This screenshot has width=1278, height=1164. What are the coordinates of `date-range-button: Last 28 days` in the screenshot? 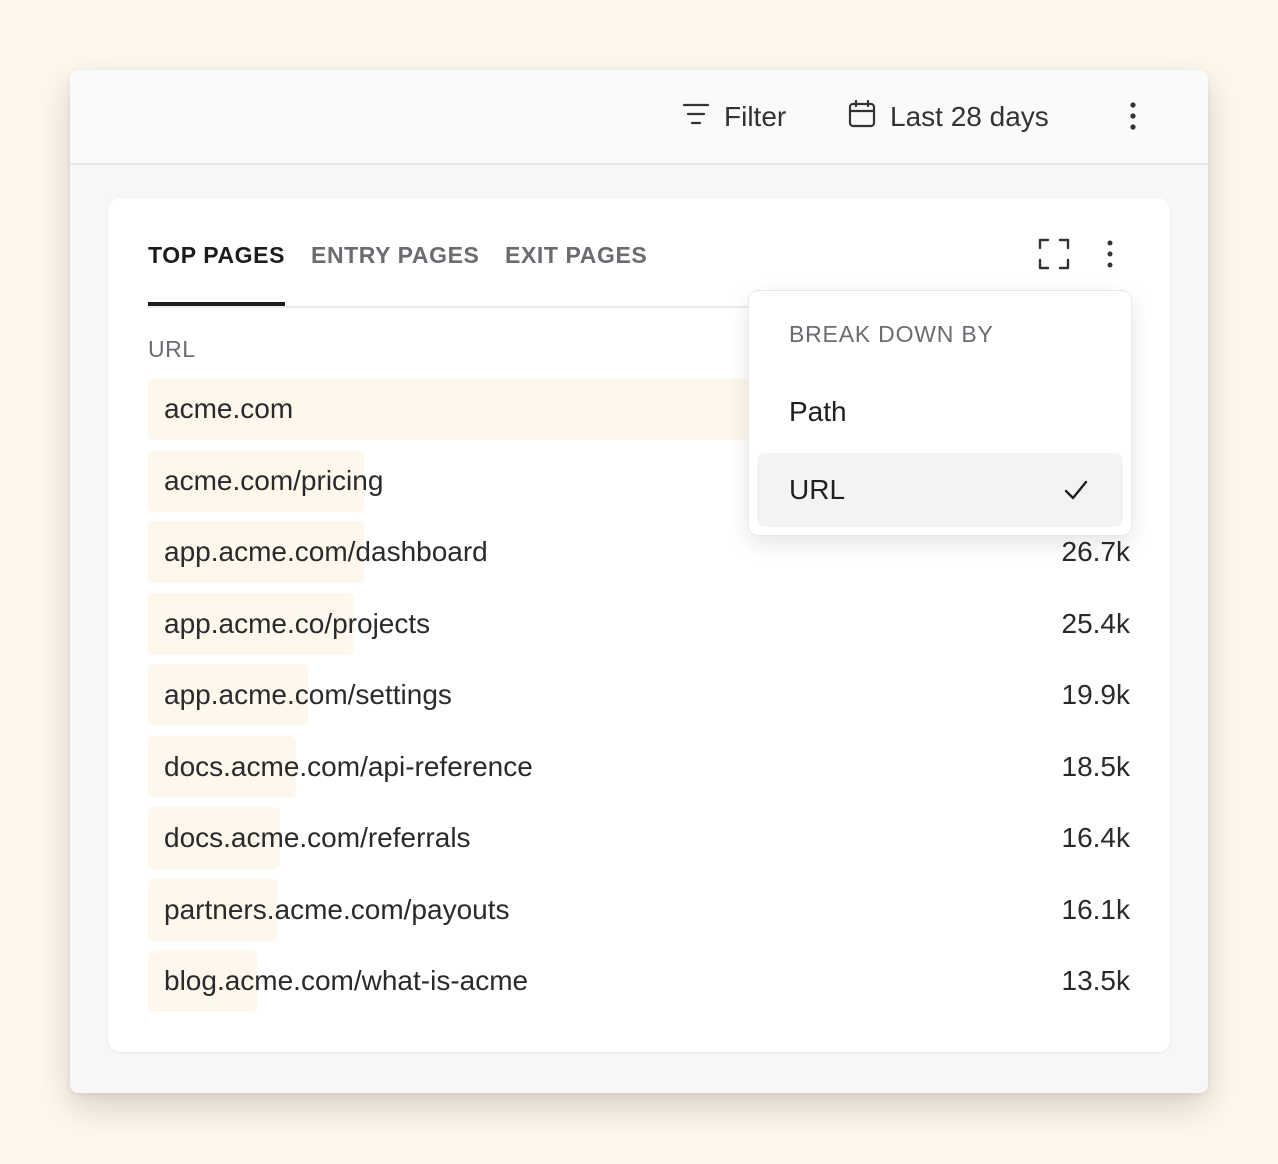 It's located at (948, 117).